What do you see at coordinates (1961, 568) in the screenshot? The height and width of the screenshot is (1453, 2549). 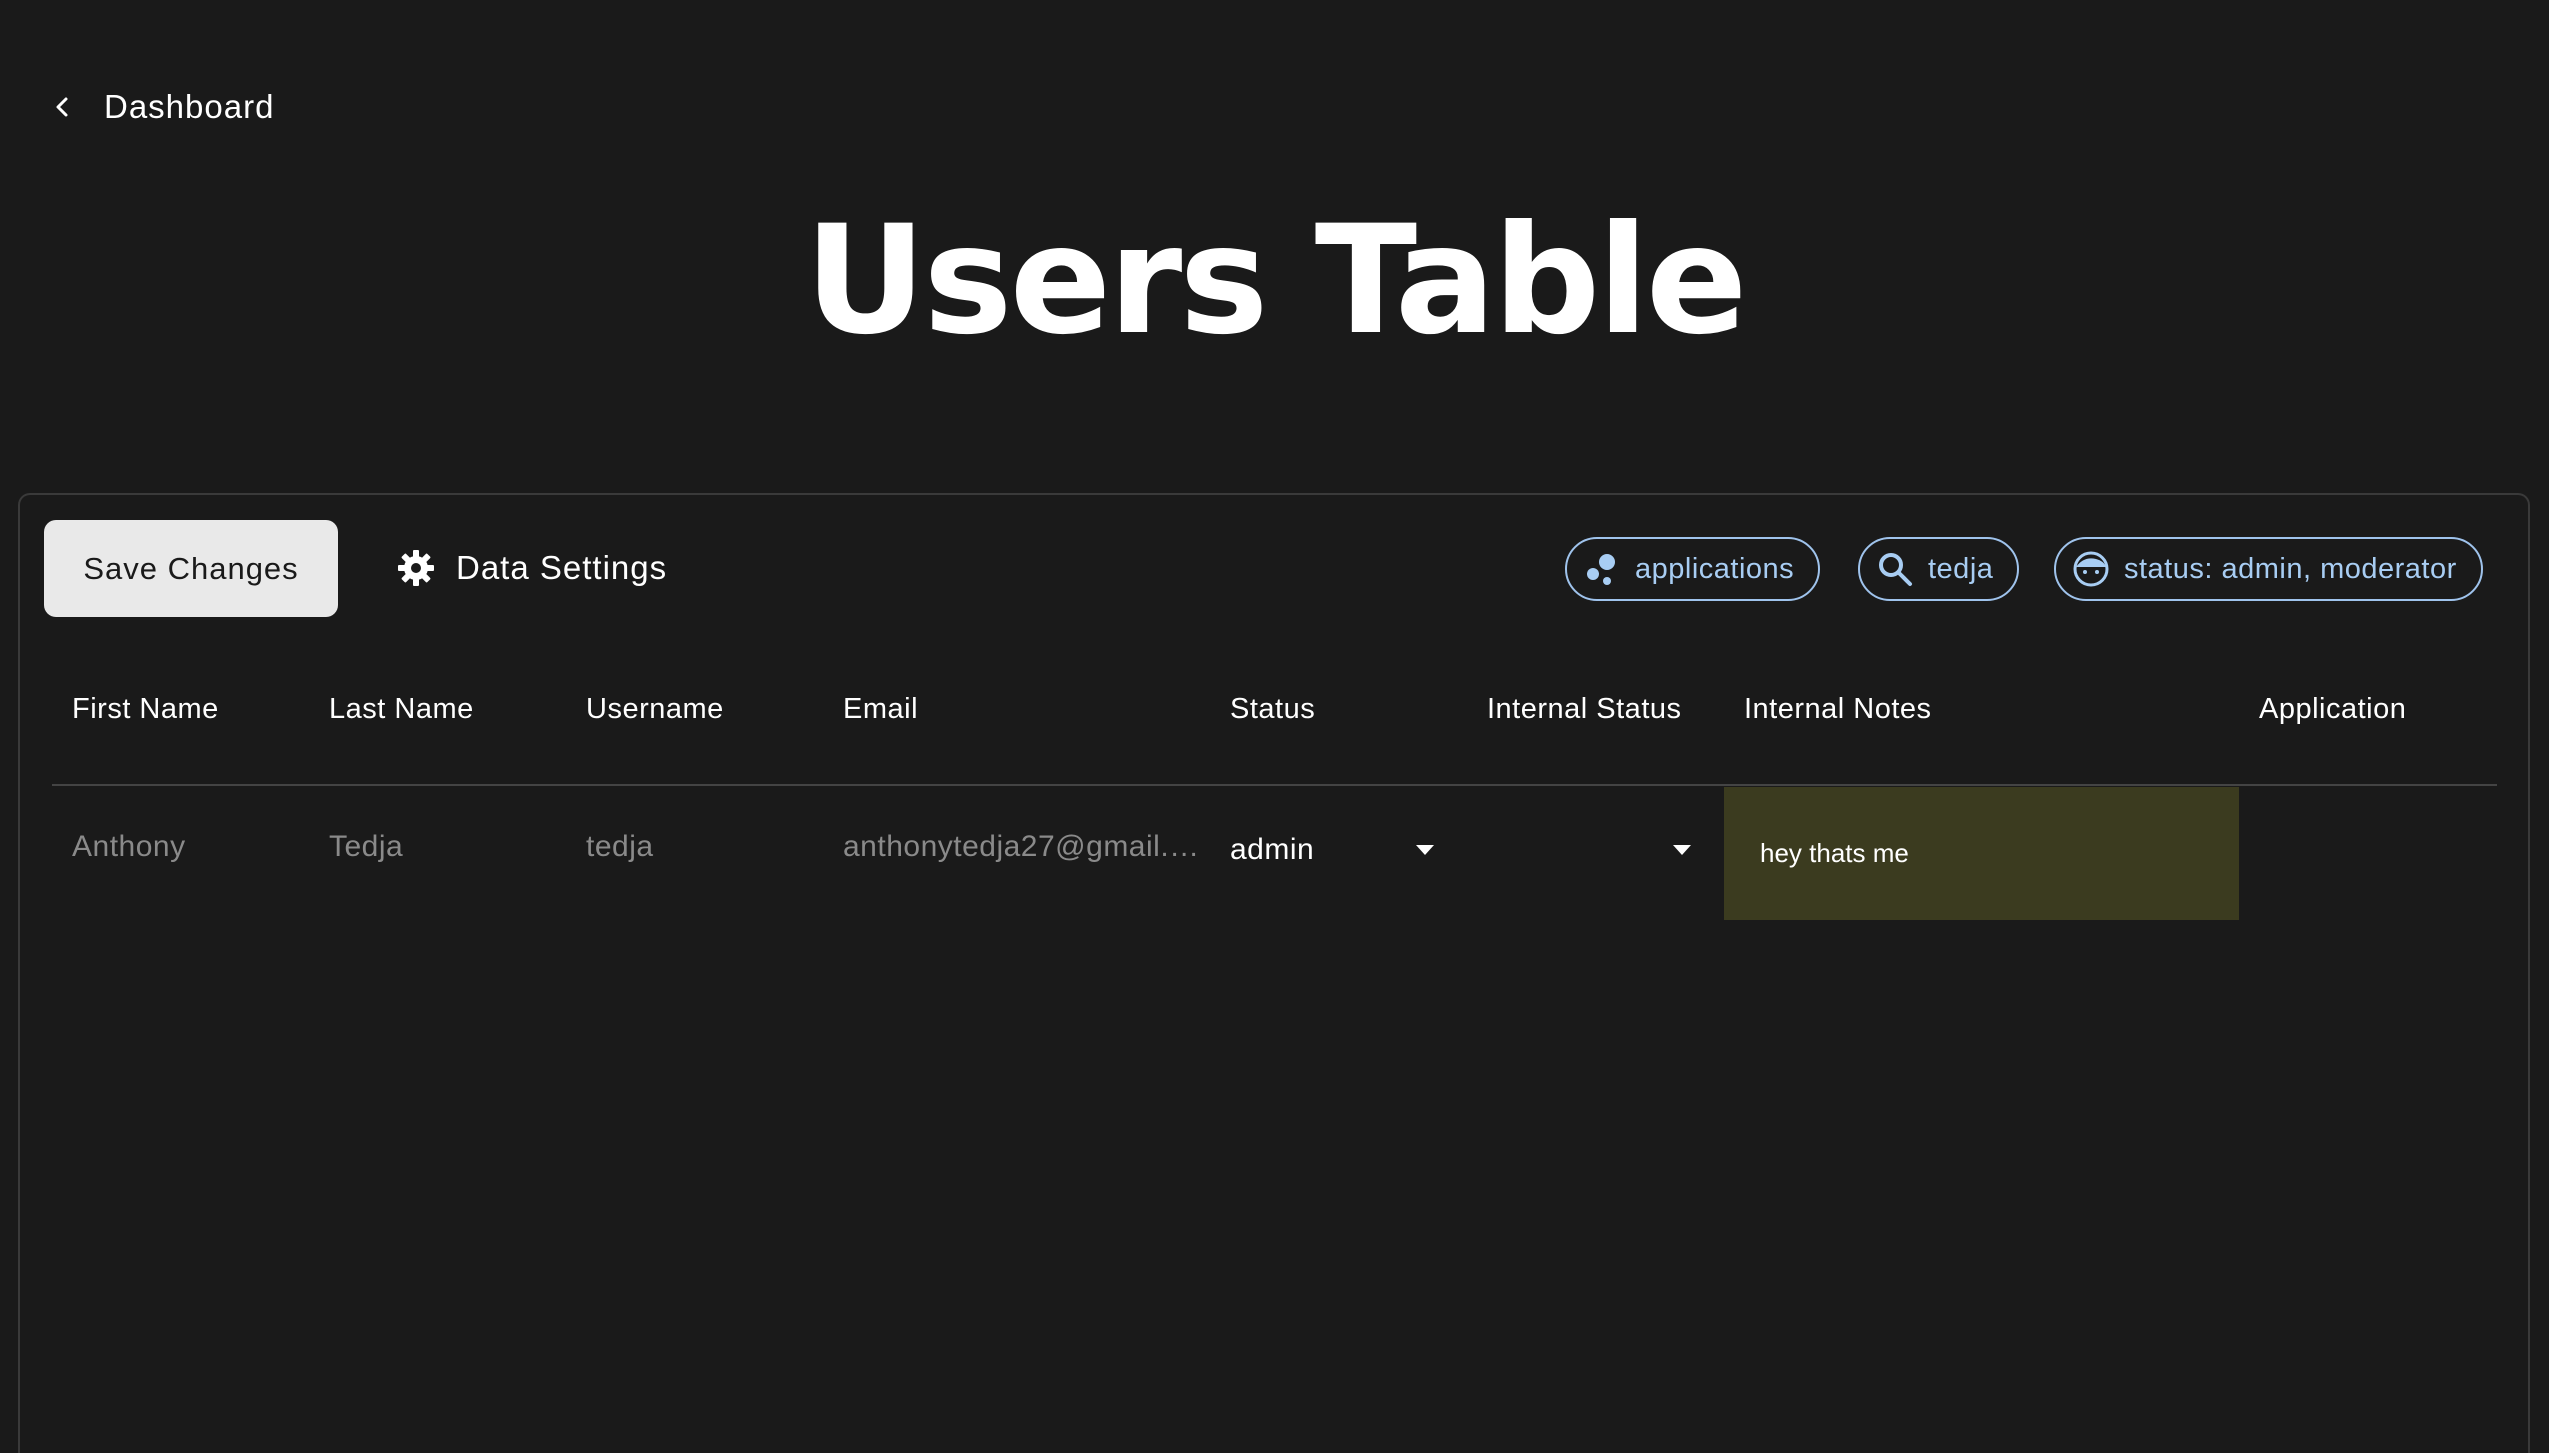 I see `filter-chip-label: tedja` at bounding box center [1961, 568].